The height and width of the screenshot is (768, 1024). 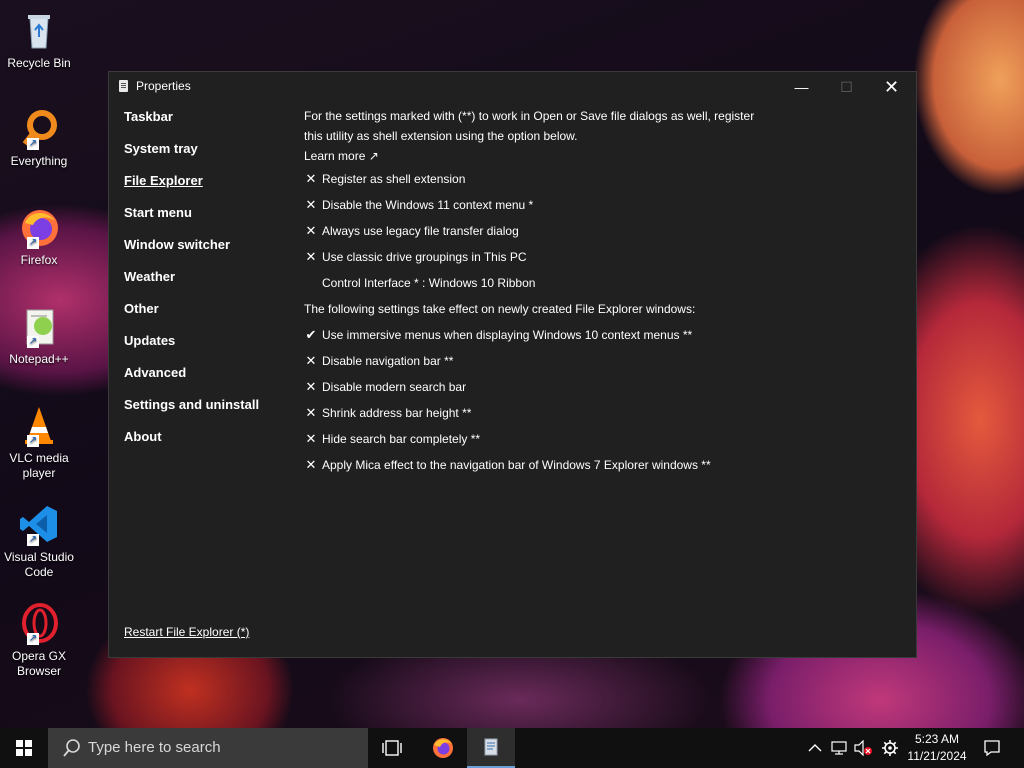 I want to click on opera-gx-icon: ↗, so click(x=39, y=623).